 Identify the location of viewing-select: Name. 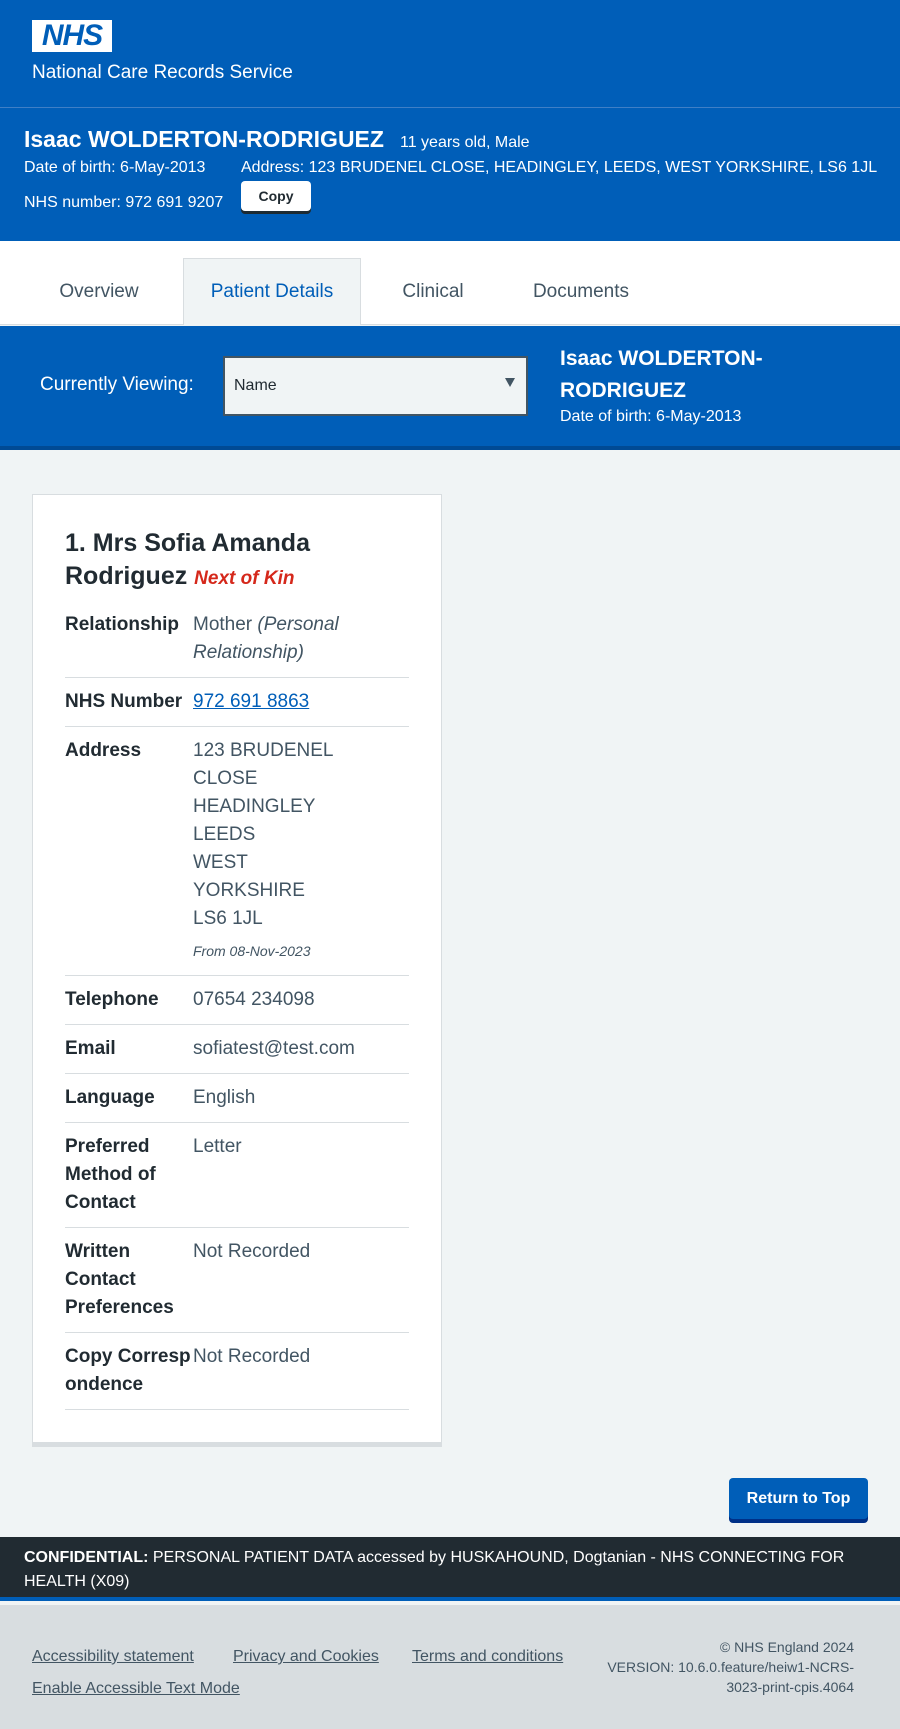
(375, 386).